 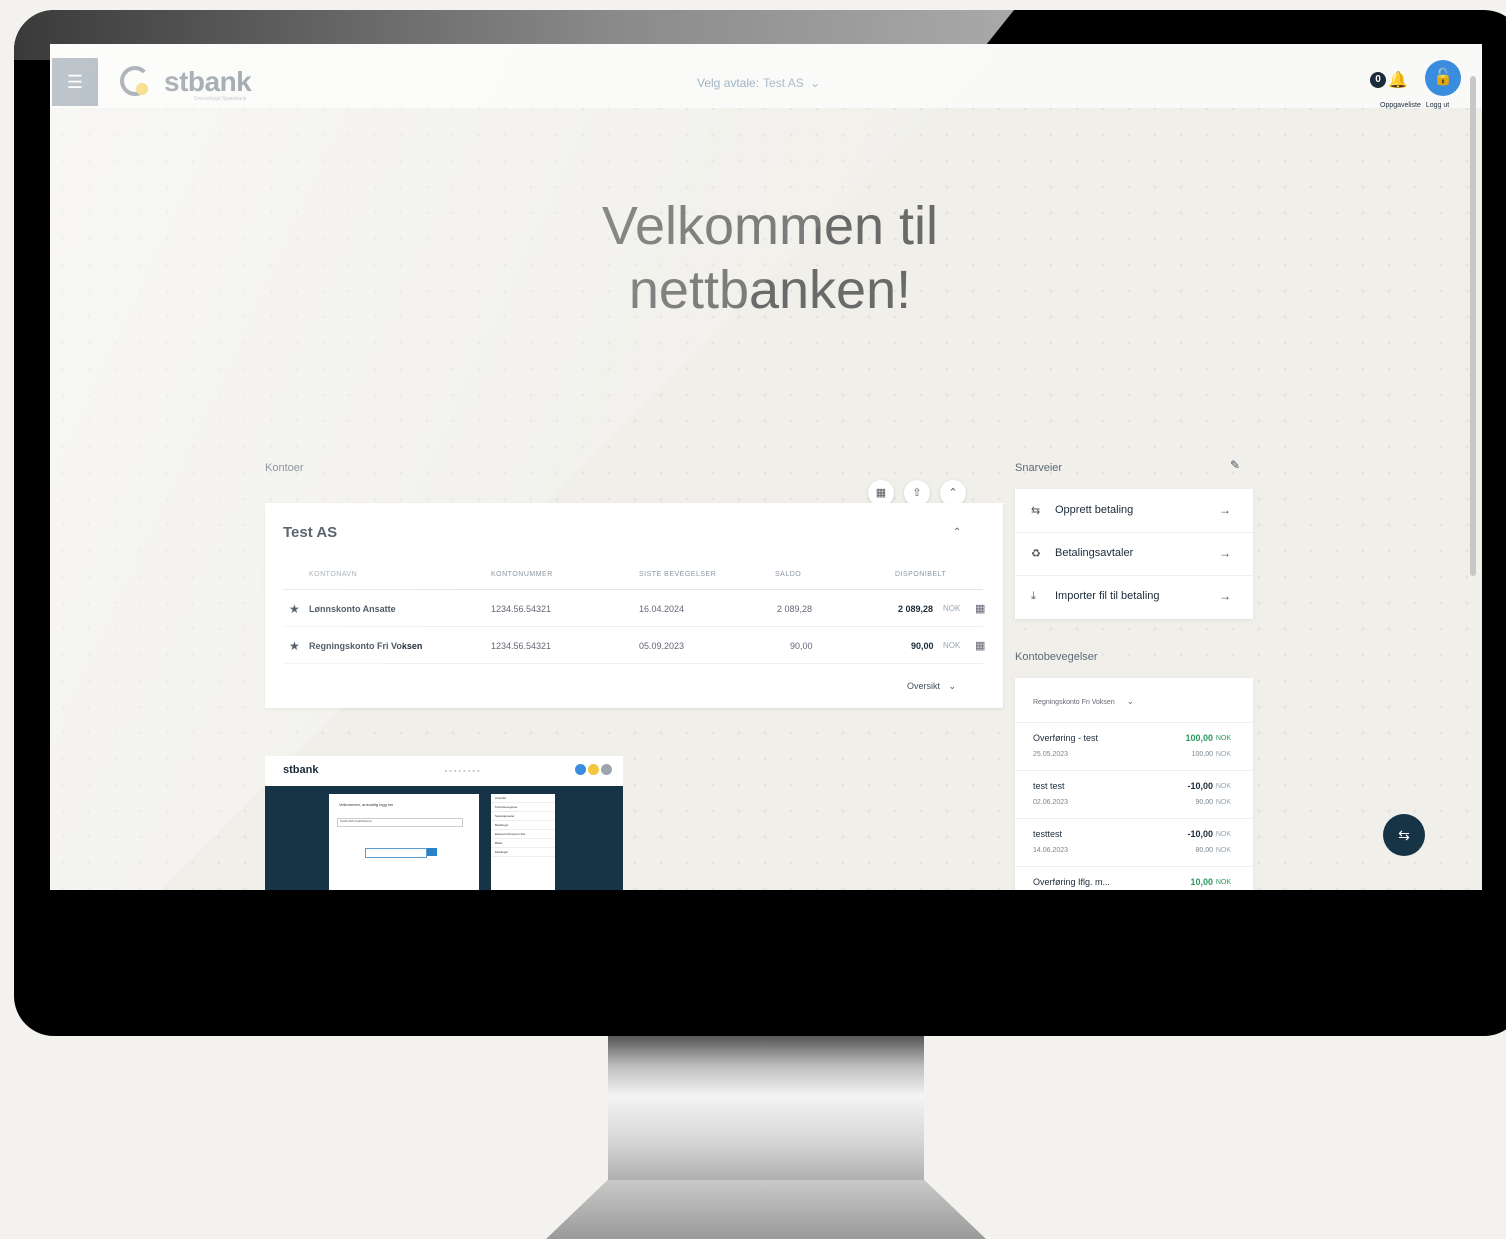 I want to click on movement-item: Overføring Iflg. m... 10,00 NOK, so click(x=1134, y=878).